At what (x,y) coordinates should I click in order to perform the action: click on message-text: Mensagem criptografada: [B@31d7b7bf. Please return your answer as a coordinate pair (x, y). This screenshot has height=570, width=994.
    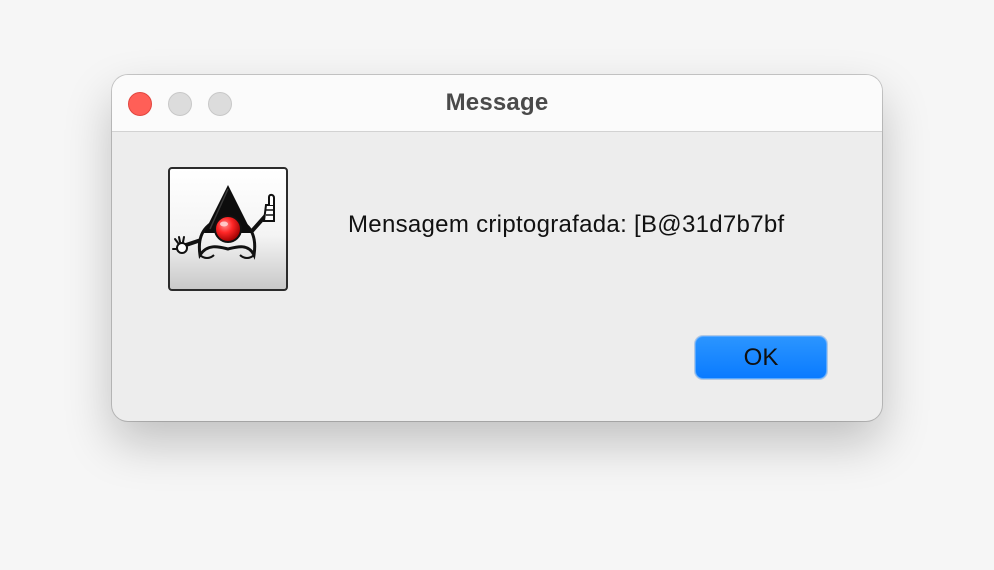
    Looking at the image, I should click on (566, 224).